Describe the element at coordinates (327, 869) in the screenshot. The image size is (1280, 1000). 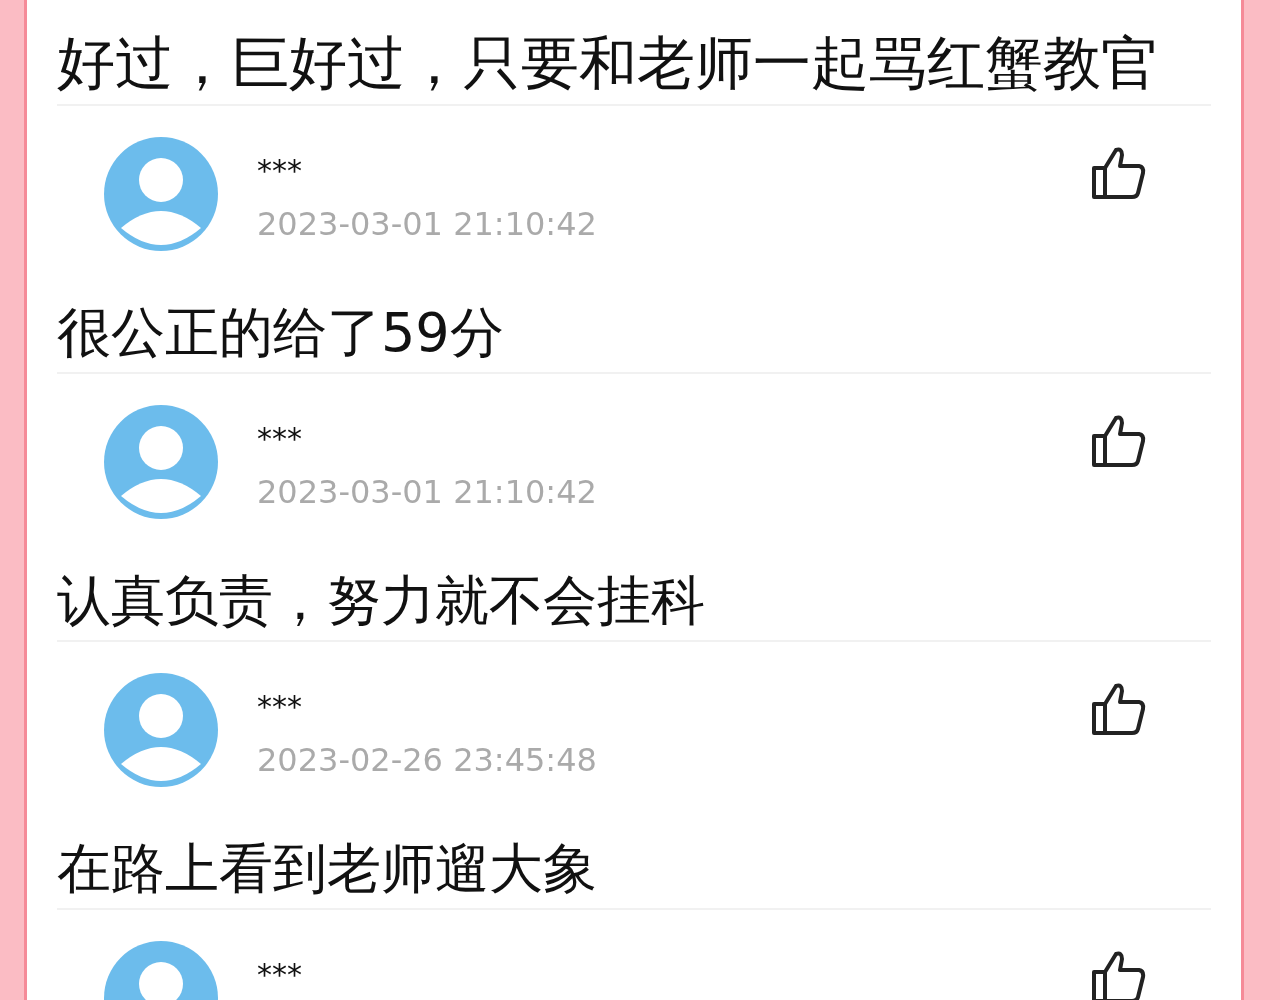
I see `comment-text: 在路上看到老师遛大象` at that location.